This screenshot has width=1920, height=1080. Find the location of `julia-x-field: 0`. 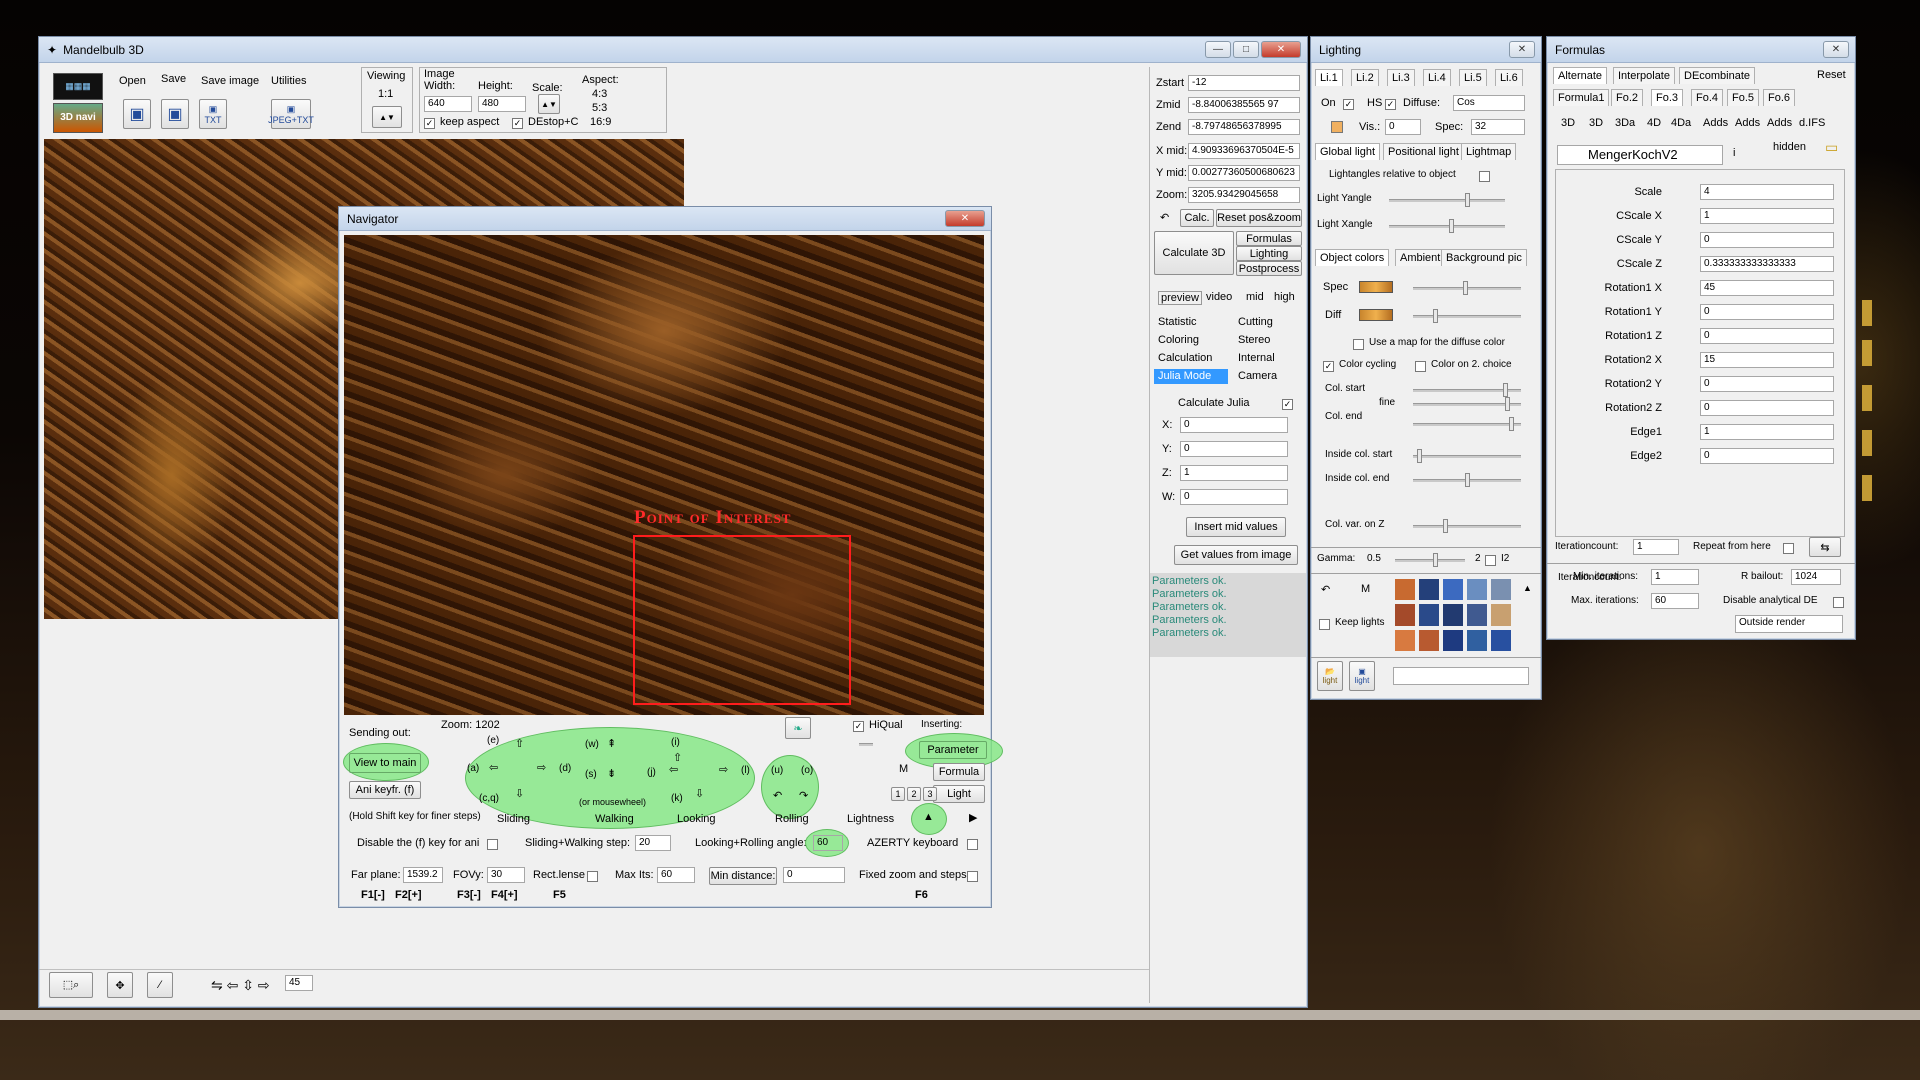

julia-x-field: 0 is located at coordinates (1234, 425).